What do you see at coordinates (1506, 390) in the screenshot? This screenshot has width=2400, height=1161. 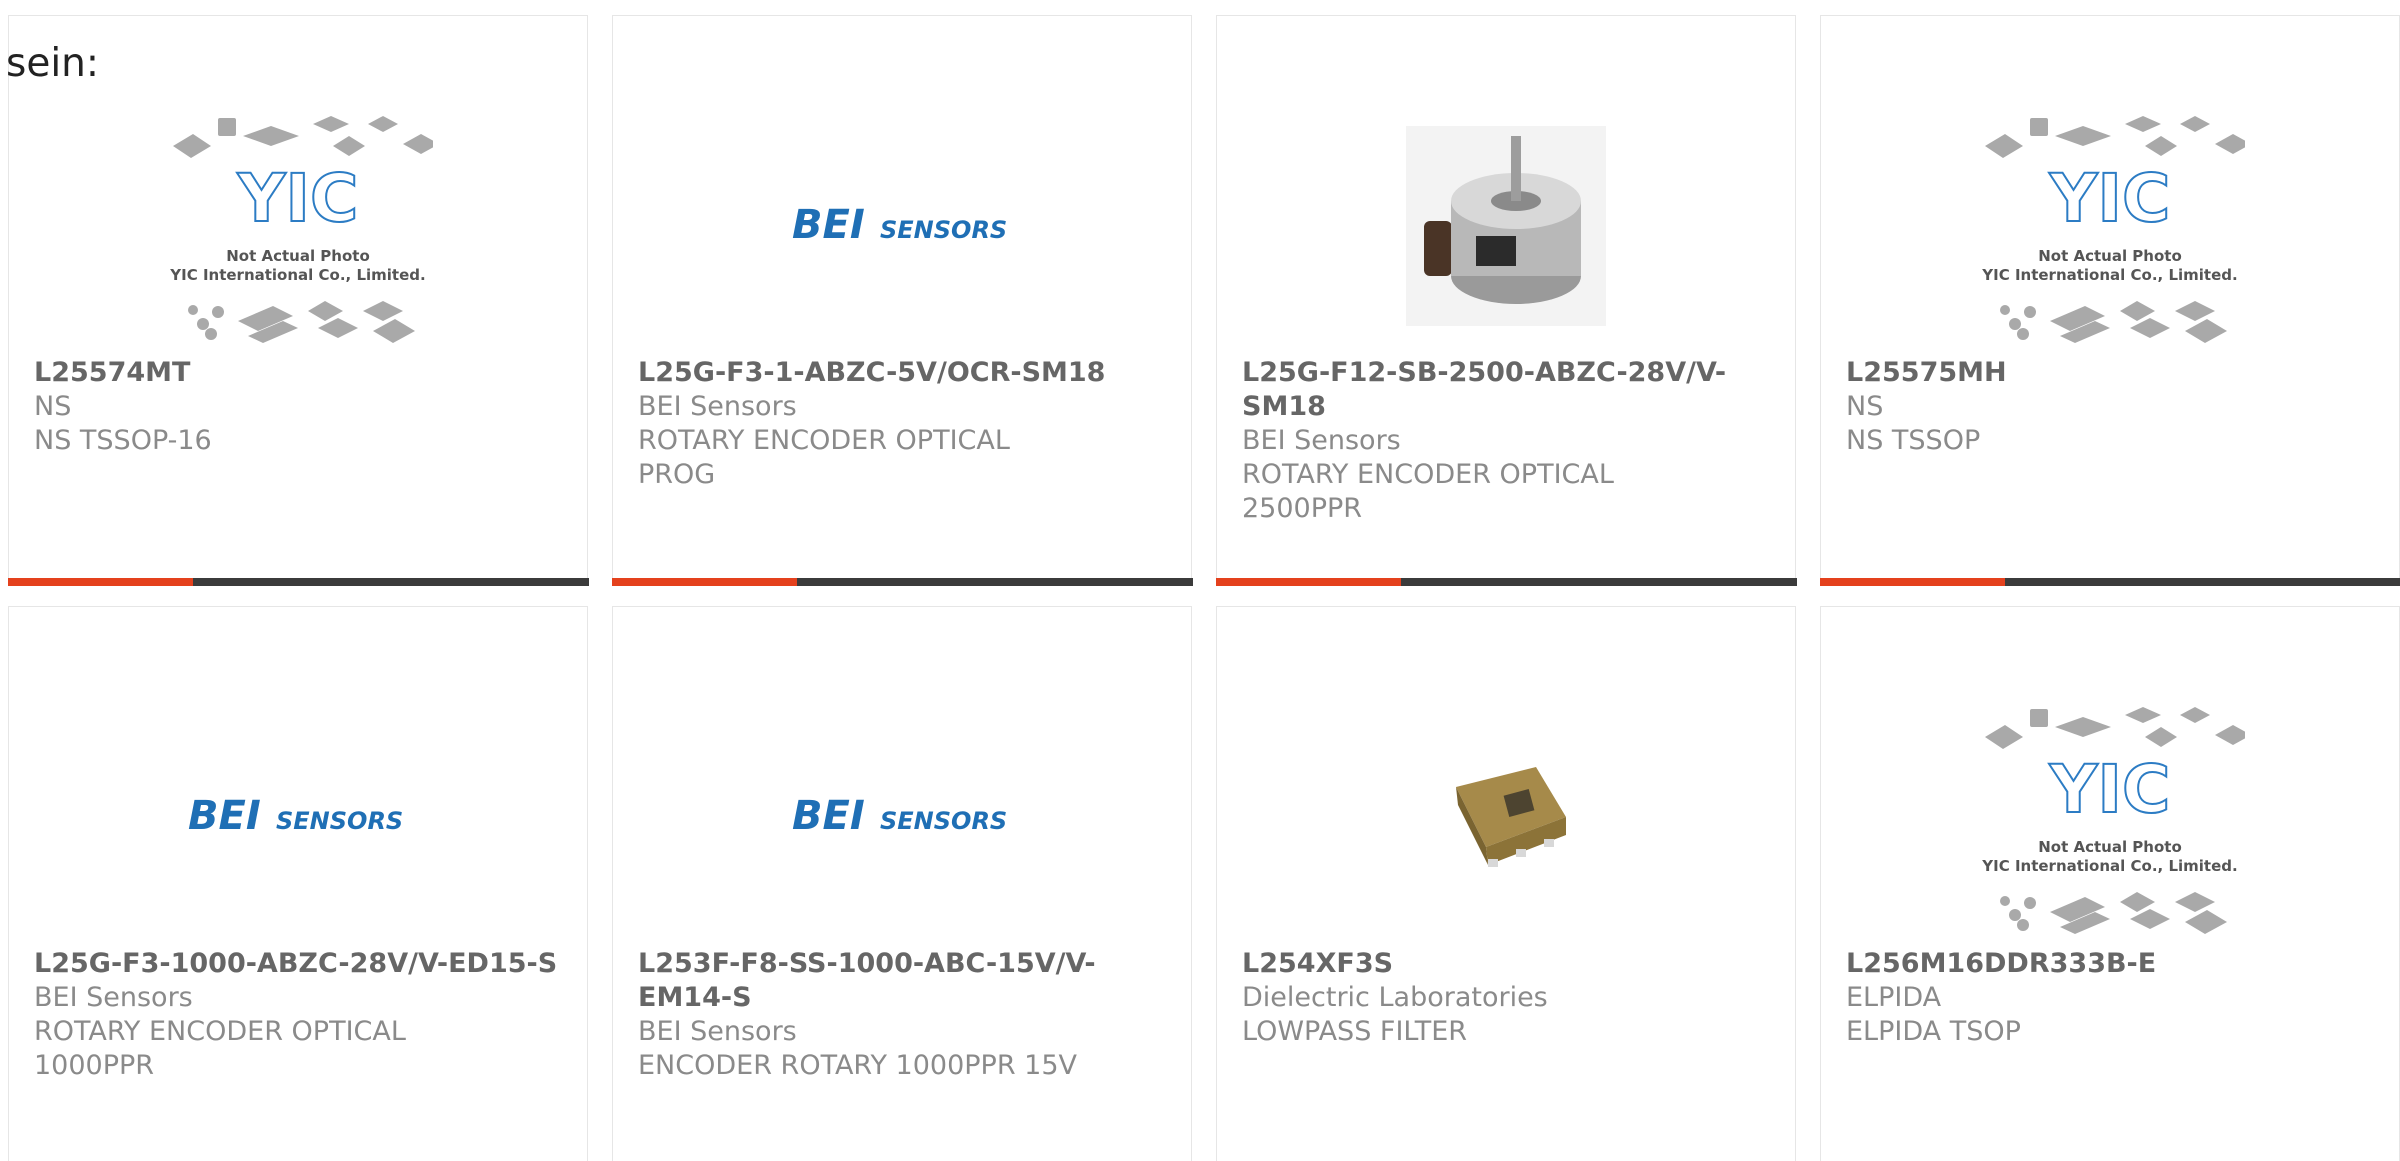 I see `part-number: L25G-F12-SB-2500-ABZC-28V/V-SM18` at bounding box center [1506, 390].